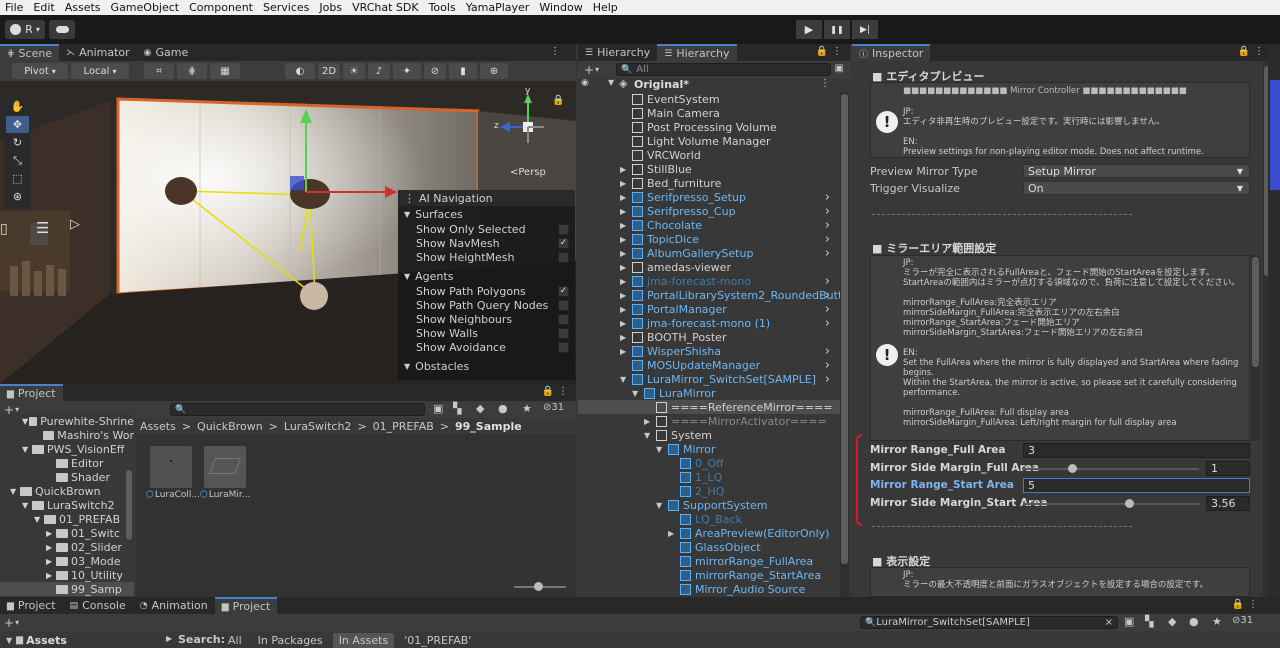 The image size is (1280, 648). What do you see at coordinates (67, 561) in the screenshot?
I see `project-tree-item: ▶ 03_Mode` at bounding box center [67, 561].